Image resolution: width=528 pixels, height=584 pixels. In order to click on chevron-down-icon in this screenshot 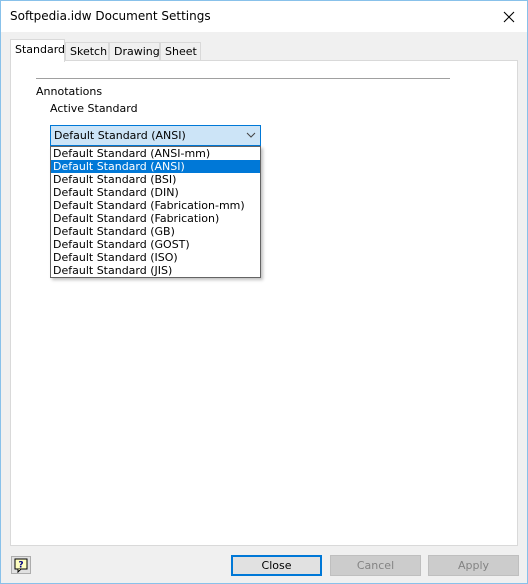, I will do `click(251, 135)`.